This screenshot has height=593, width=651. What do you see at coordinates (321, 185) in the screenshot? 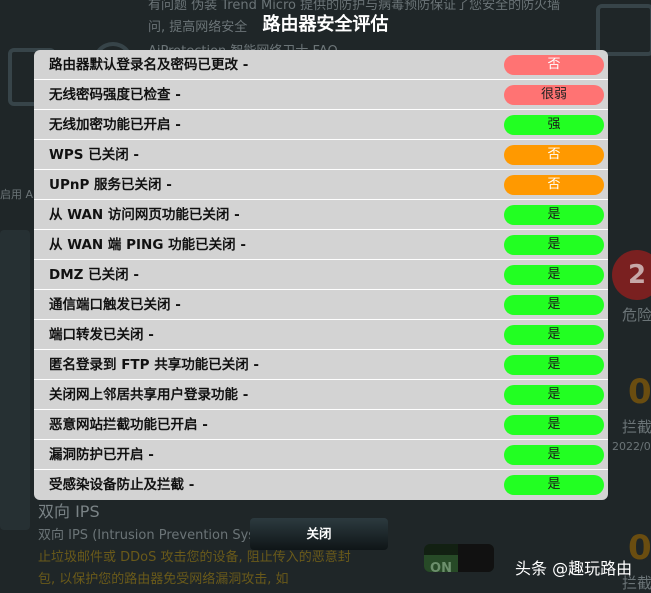
I see `assessment-row-upnp: UPnP 服务已关闭 - 否` at bounding box center [321, 185].